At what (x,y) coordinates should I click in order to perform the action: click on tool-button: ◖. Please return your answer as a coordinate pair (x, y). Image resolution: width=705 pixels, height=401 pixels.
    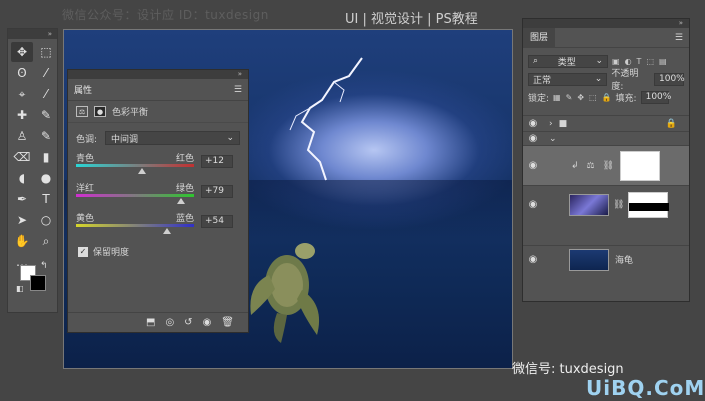
    Looking at the image, I should click on (22, 178).